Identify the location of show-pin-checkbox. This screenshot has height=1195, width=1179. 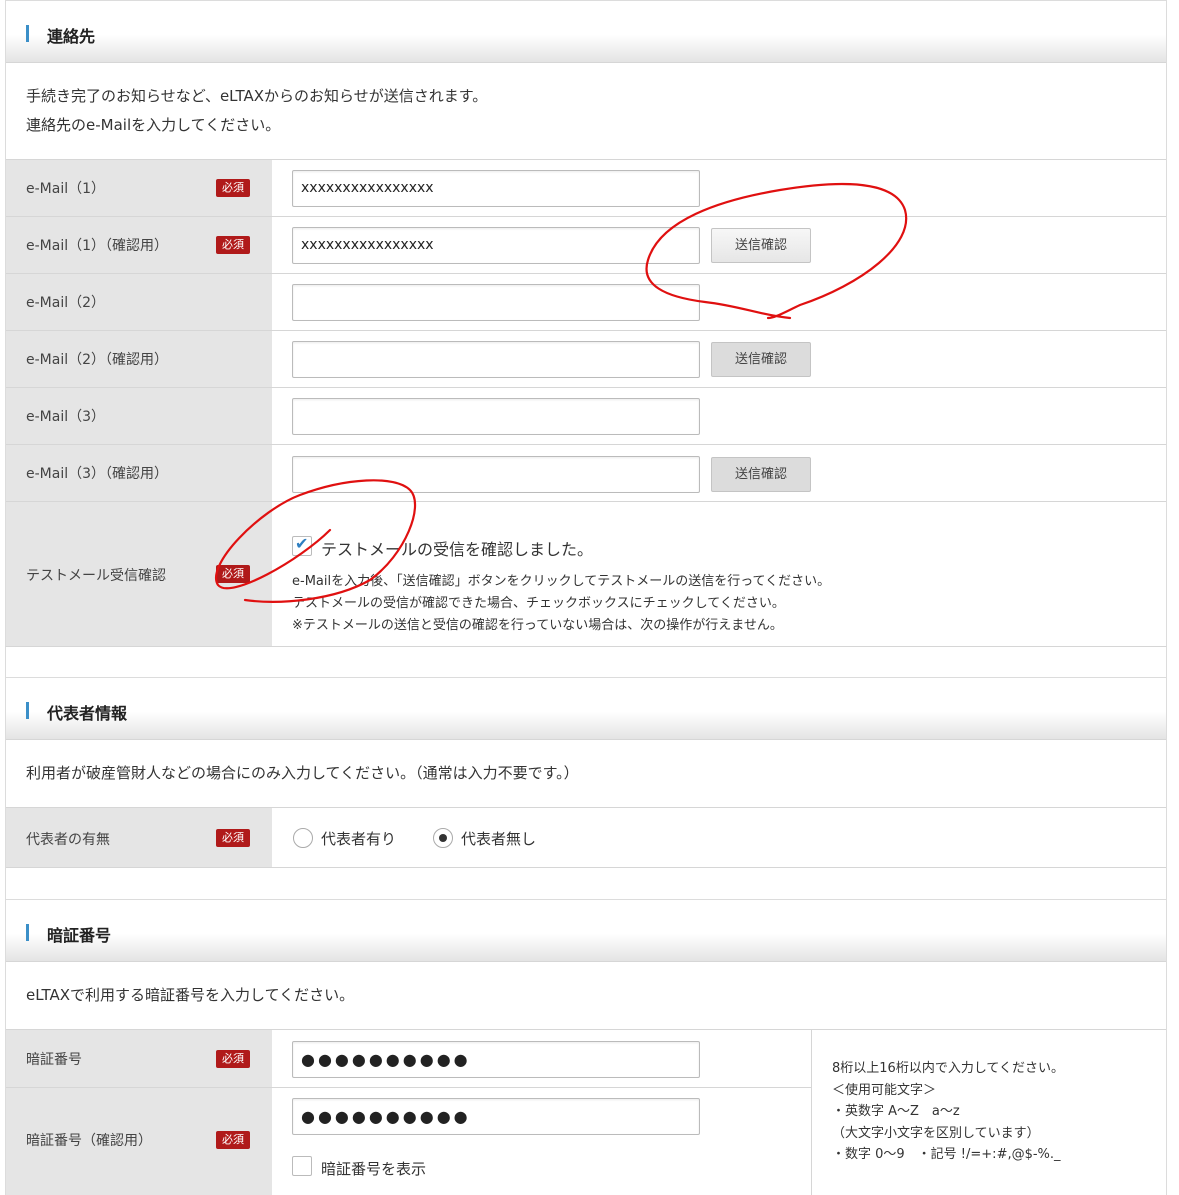
(302, 1166).